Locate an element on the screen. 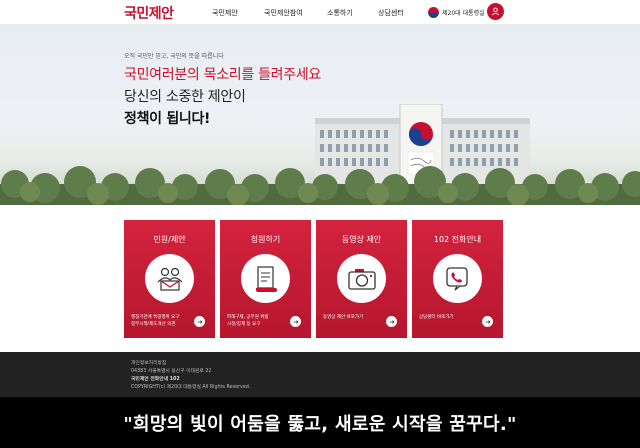 Image resolution: width=640 pixels, height=448 pixels. card-desc-line: 동영상 제안 바로가기 is located at coordinates (343, 317).